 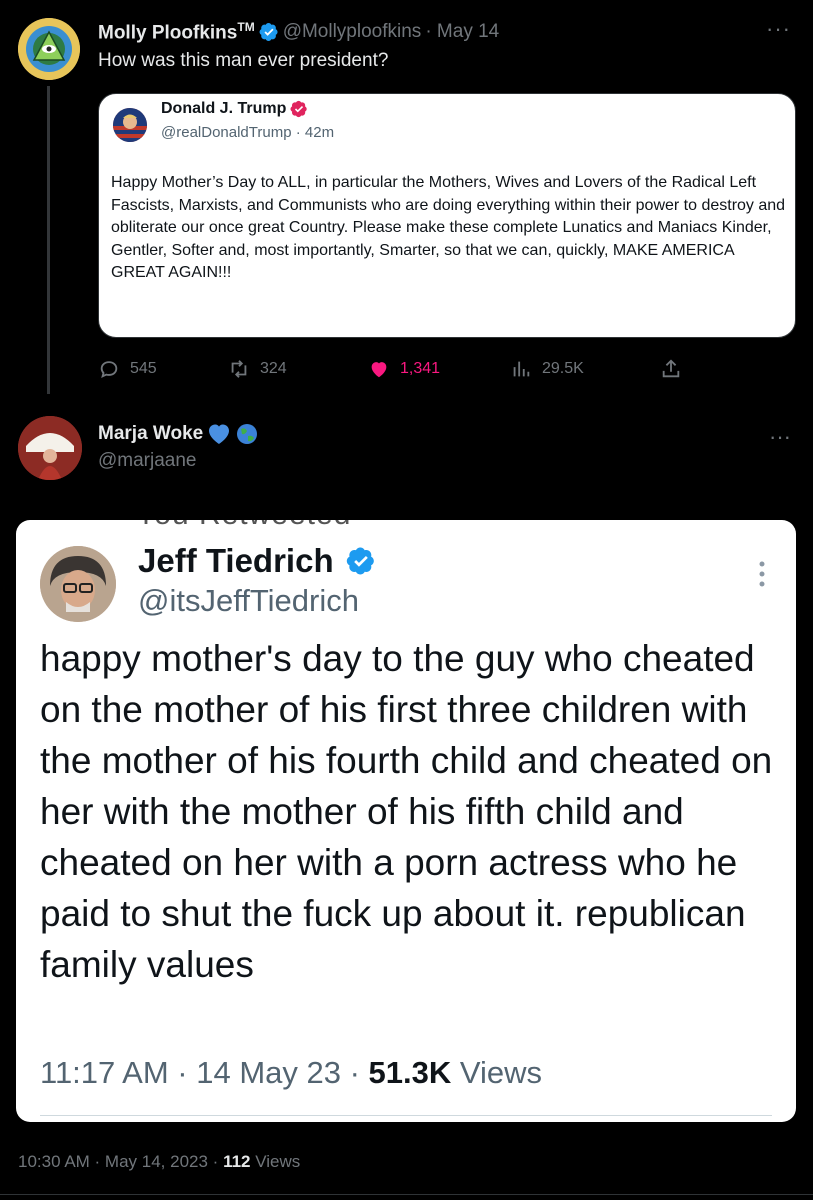 I want to click on reply-tweet: Marja Woke @marjaane ···, so click(x=406, y=450).